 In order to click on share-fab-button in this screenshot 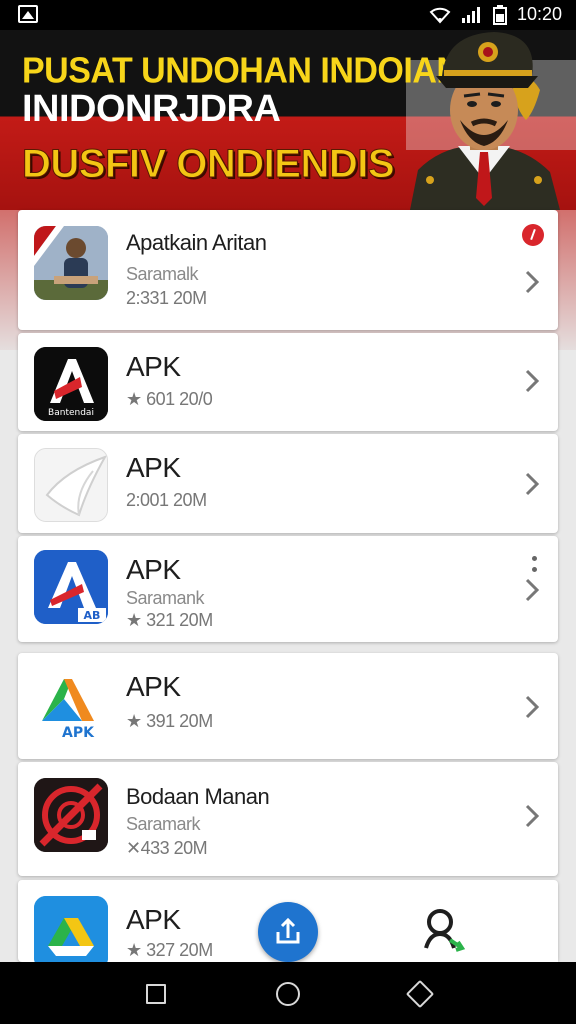, I will do `click(288, 932)`.